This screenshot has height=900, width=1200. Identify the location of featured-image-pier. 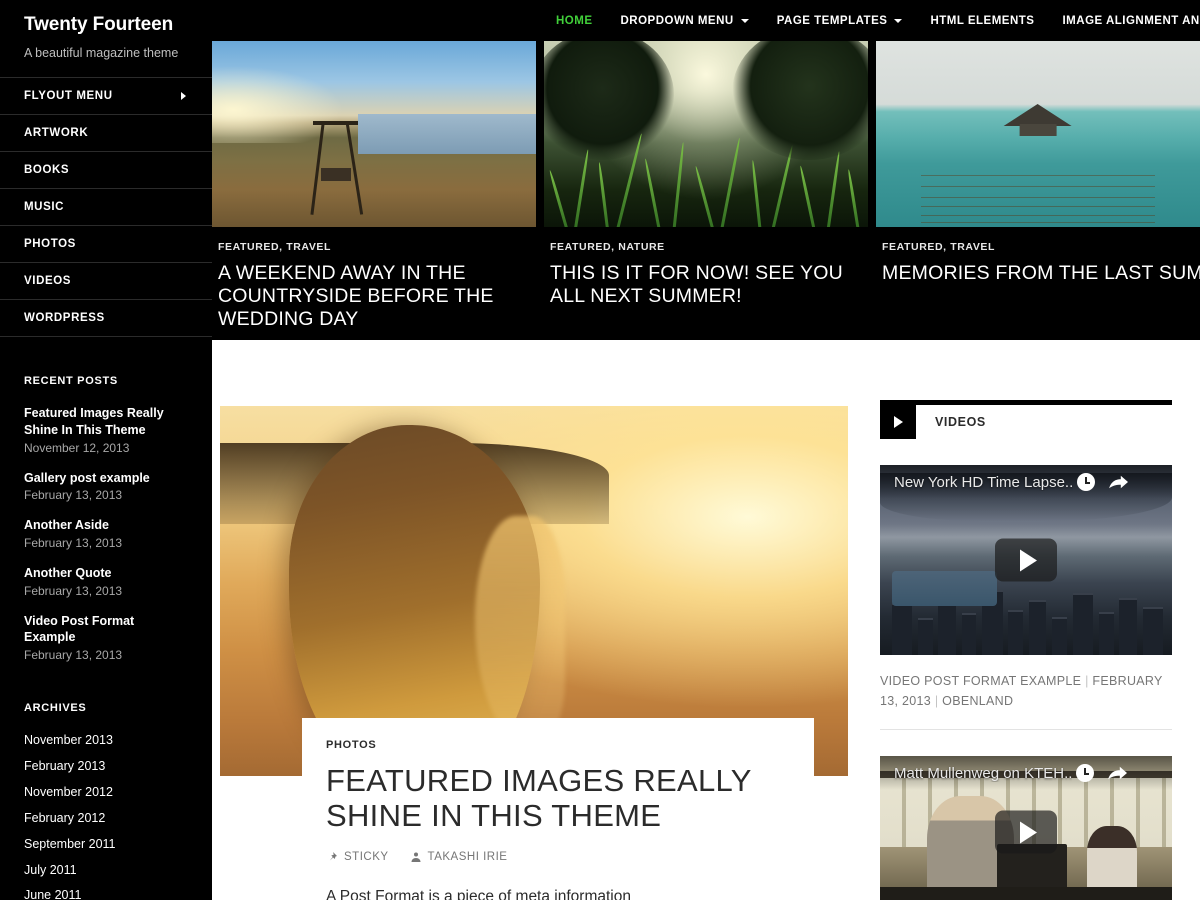
(1038, 134).